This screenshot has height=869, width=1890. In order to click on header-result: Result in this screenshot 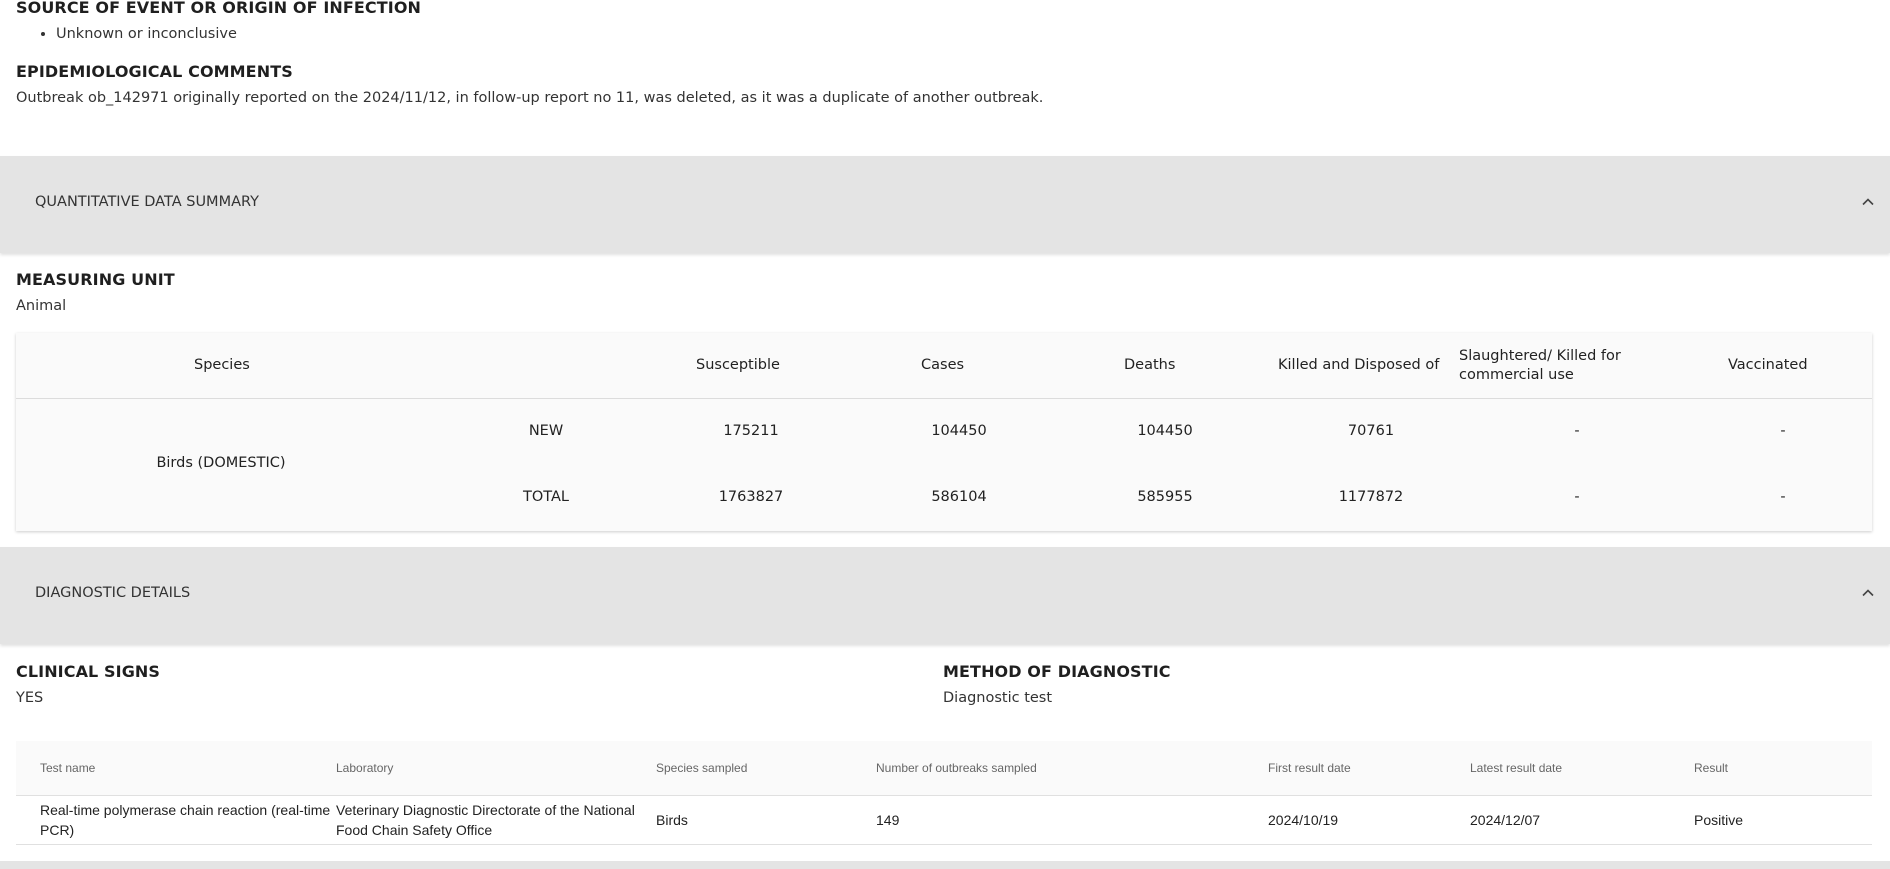, I will do `click(1711, 768)`.